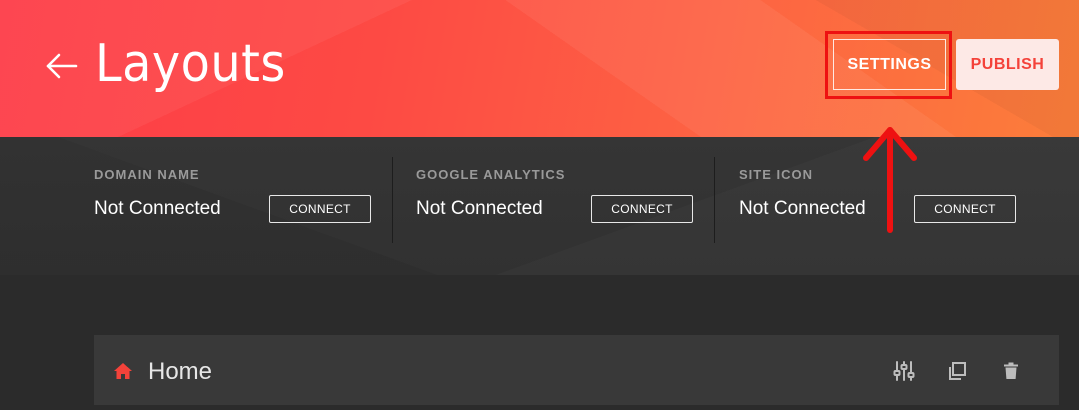  I want to click on sliders-icon, so click(904, 371).